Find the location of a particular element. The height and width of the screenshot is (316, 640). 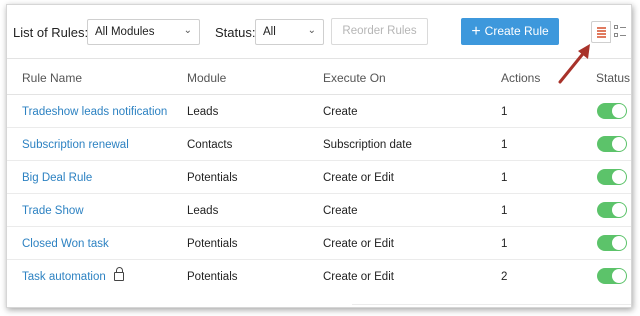

reorder-rules-button: Reorder Rules is located at coordinates (379, 31).